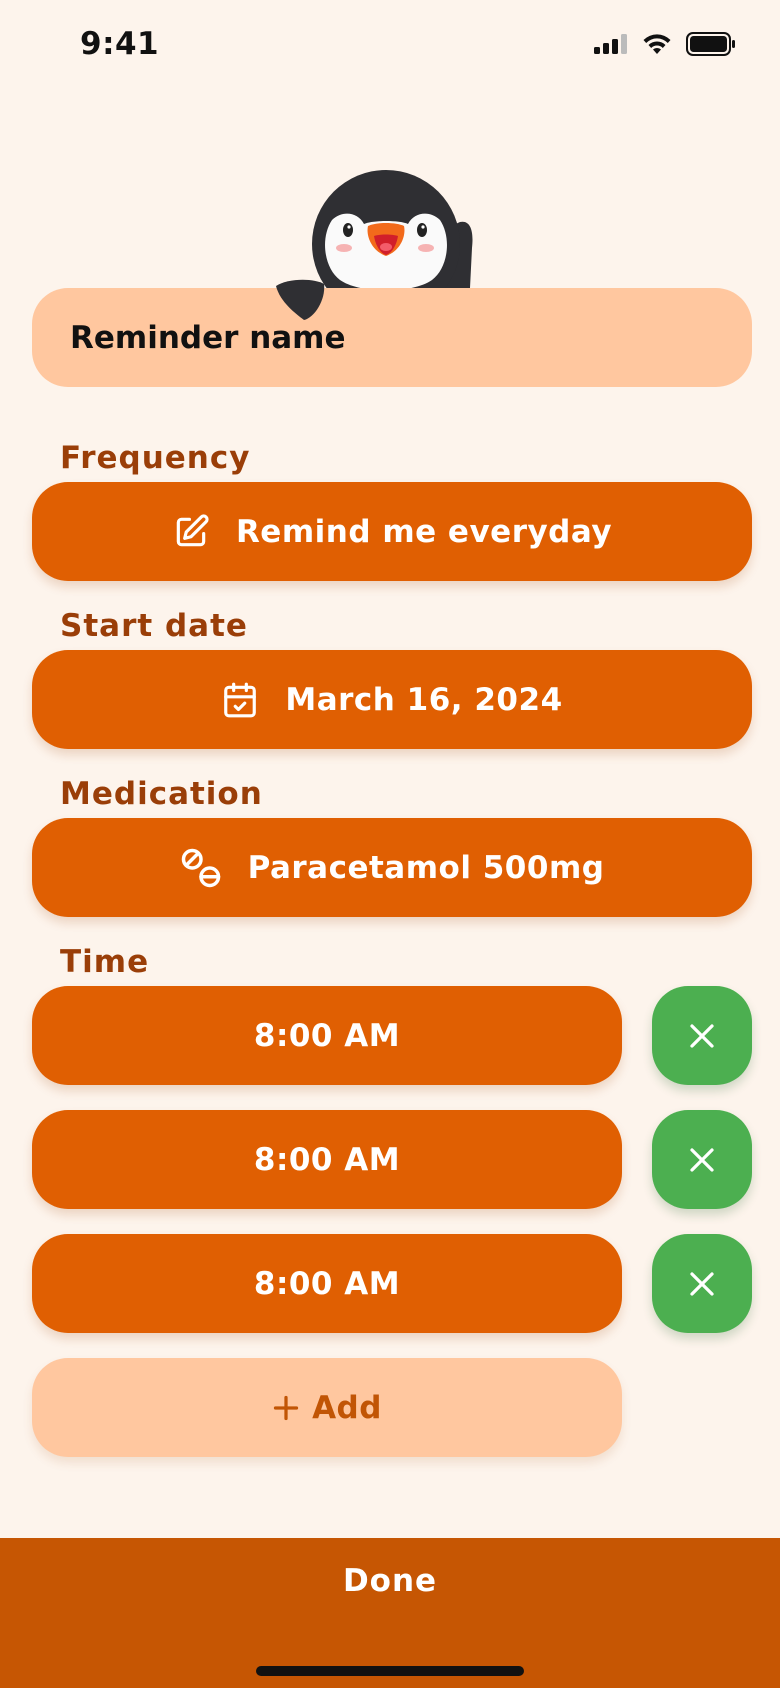 The width and height of the screenshot is (780, 1688). What do you see at coordinates (155, 458) in the screenshot?
I see `frequency-label: Frequency` at bounding box center [155, 458].